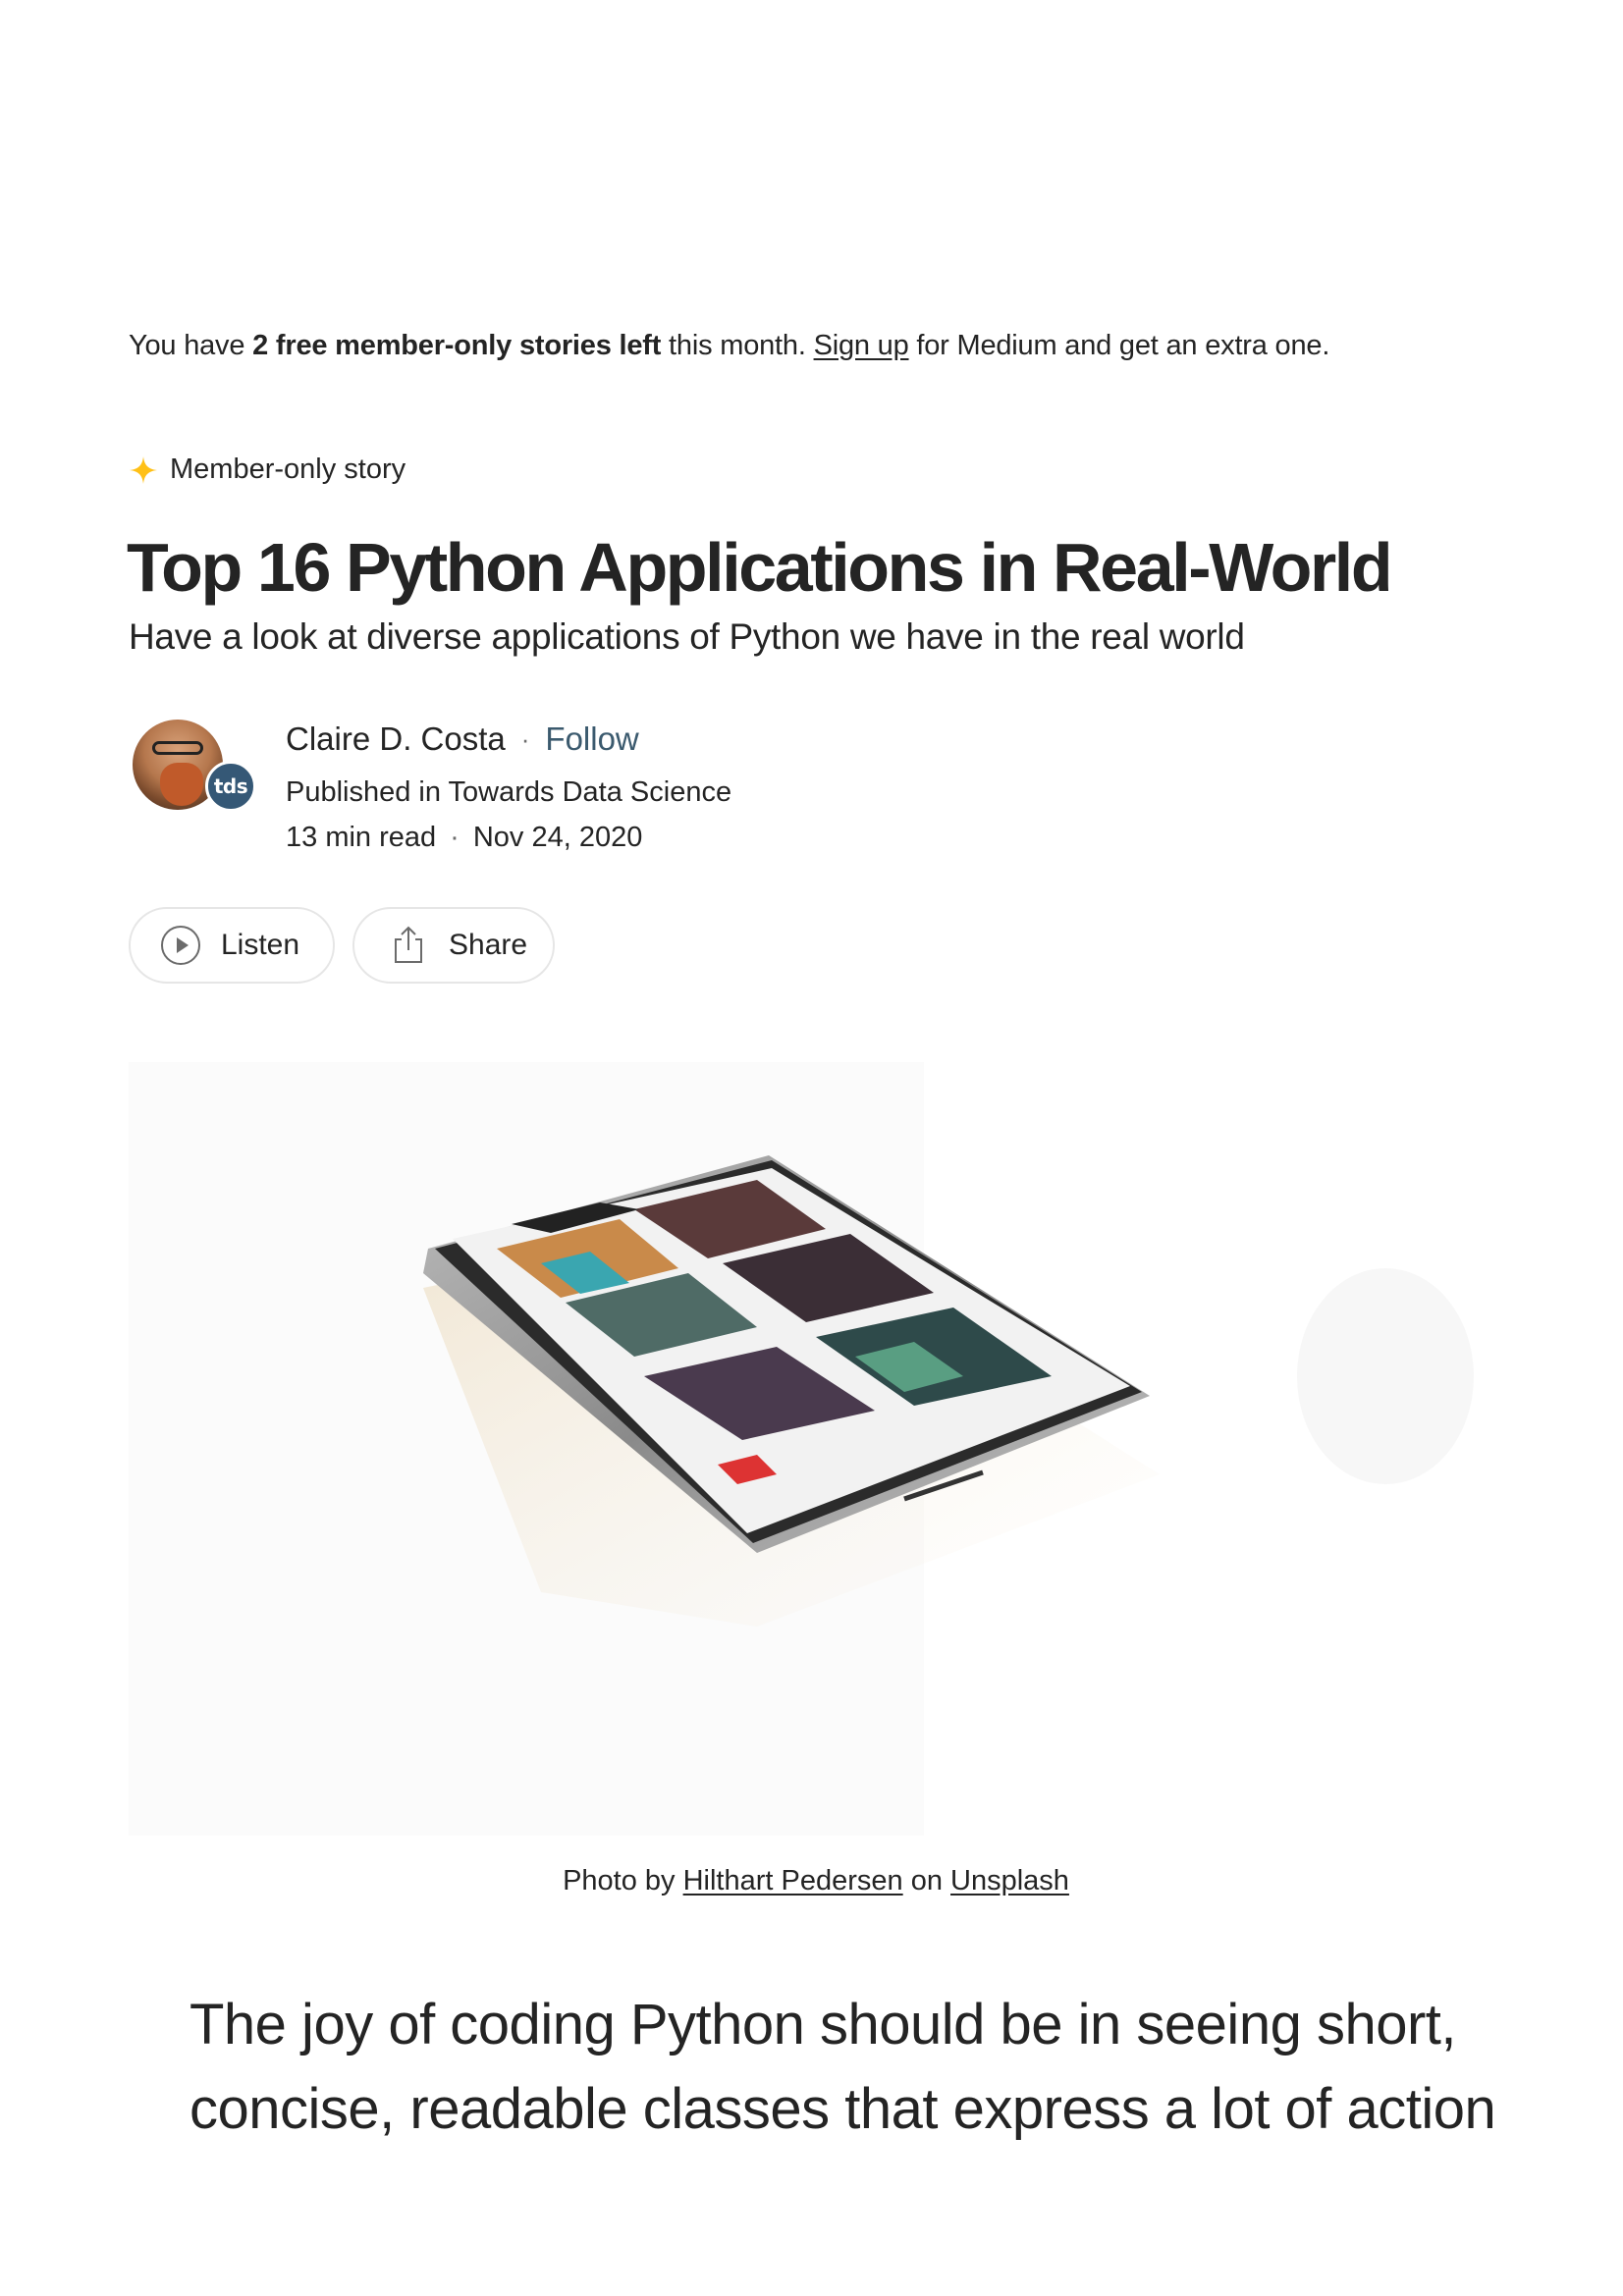 Image resolution: width=1623 pixels, height=2296 pixels. I want to click on star-icon, so click(143, 469).